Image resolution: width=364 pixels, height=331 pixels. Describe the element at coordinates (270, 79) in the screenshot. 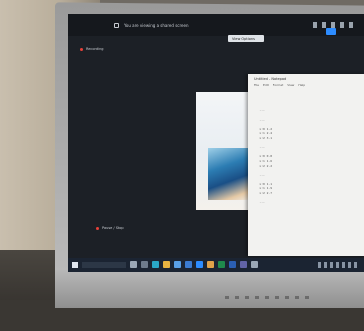

I see `notepad-title: Untitled - Notepad` at that location.